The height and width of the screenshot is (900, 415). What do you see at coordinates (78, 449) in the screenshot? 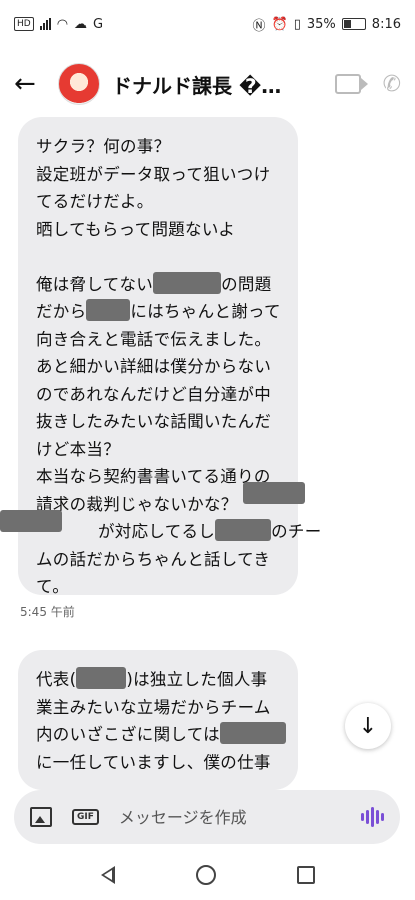
I see `message-line: けど本当？` at bounding box center [78, 449].